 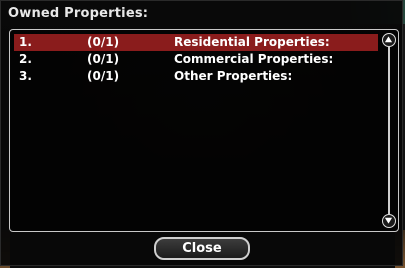 I want to click on list-item: 1. (0/1) Residential Properties:, so click(x=196, y=42).